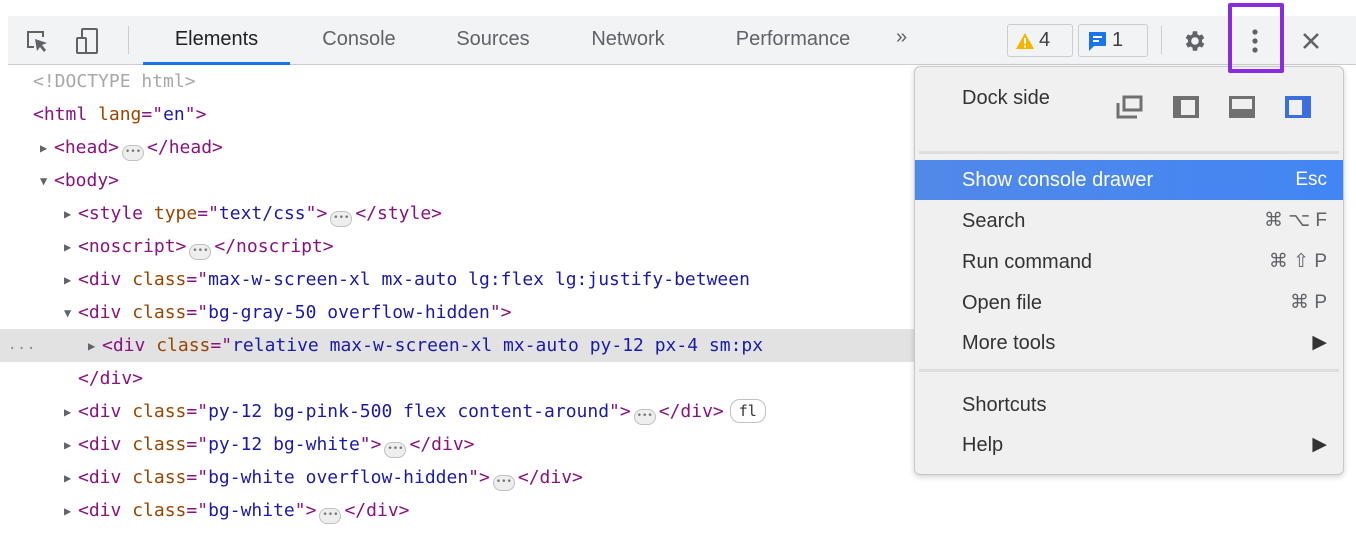 This screenshot has height=546, width=1356. Describe the element at coordinates (1129, 343) in the screenshot. I see `menu-item-more-tools: More tools ▶` at that location.